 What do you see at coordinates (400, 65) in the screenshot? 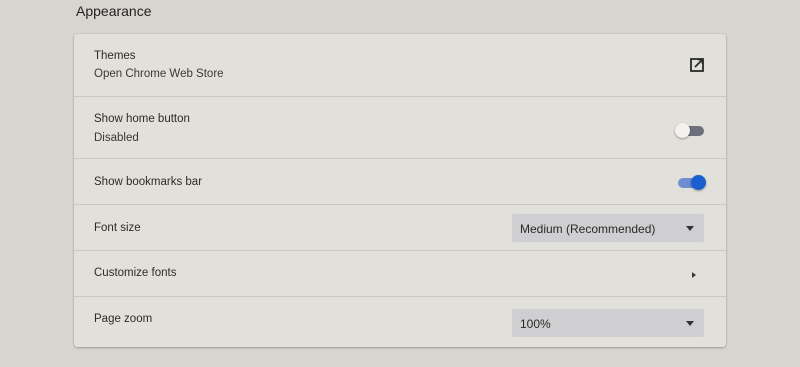
I see `themes-row: Themes Open Chrome Web Store` at bounding box center [400, 65].